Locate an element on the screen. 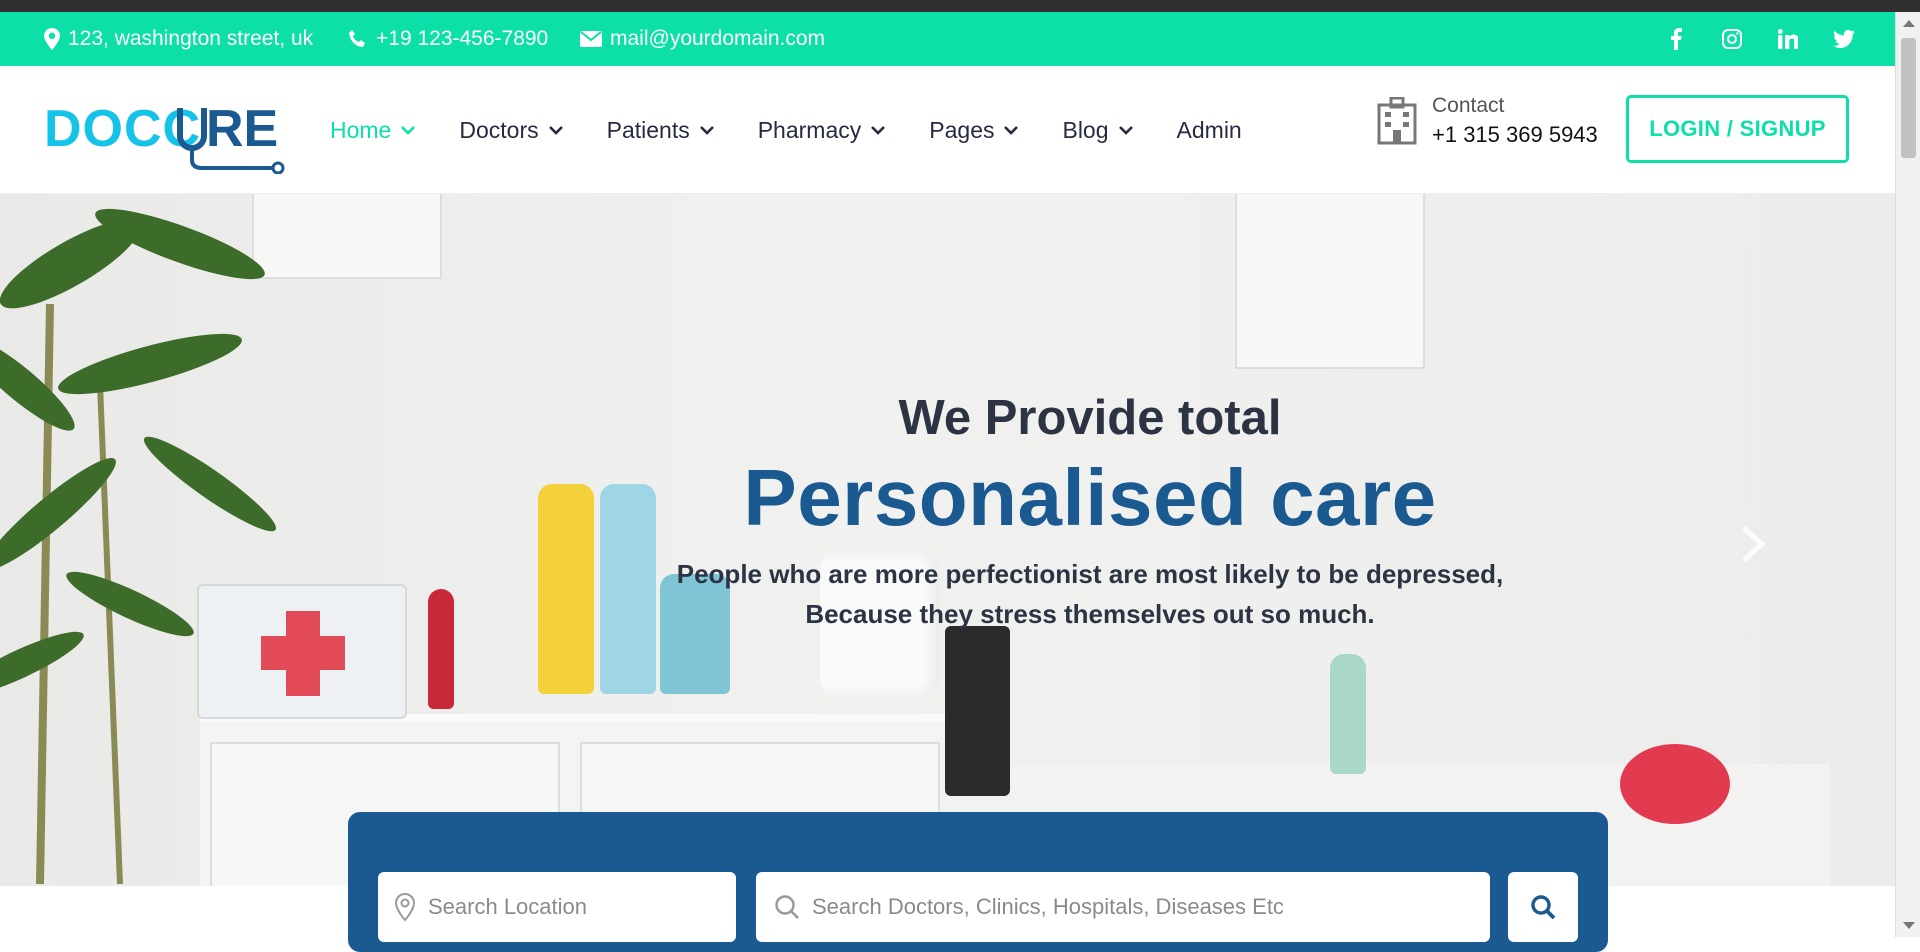  browser-chrome-strip is located at coordinates (960, 6).